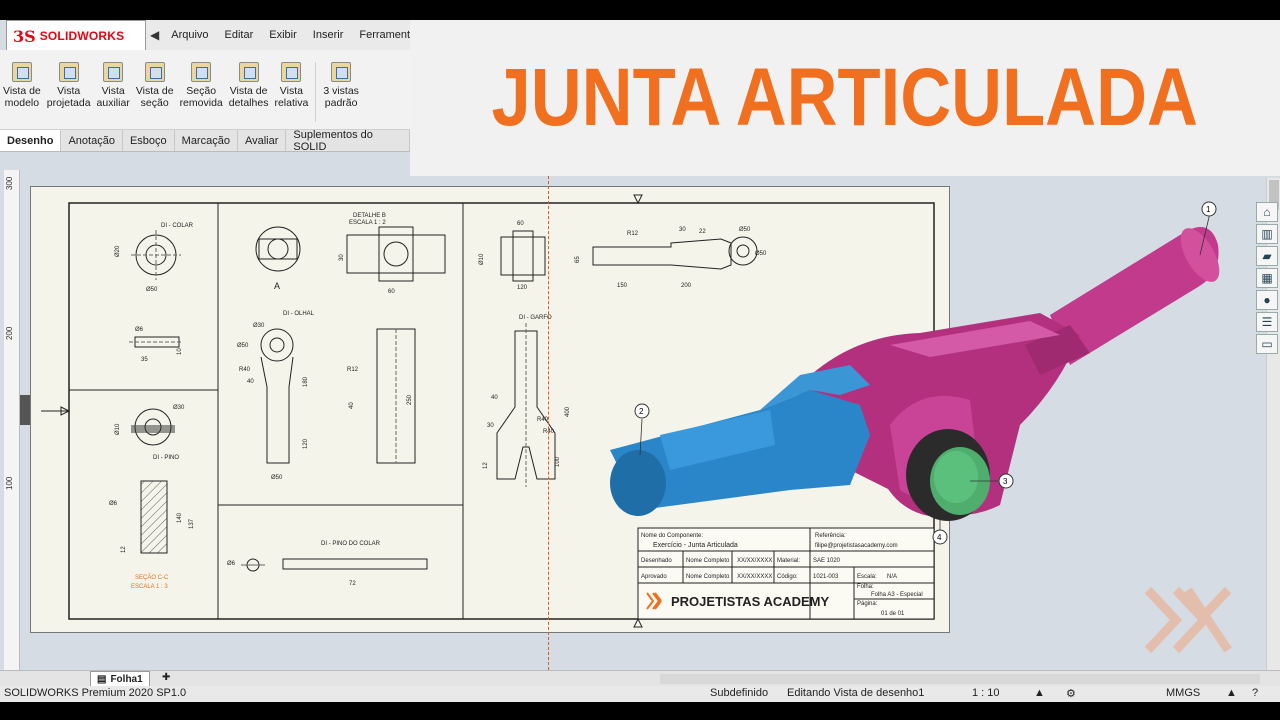  What do you see at coordinates (149, 140) in the screenshot?
I see `tab-esboco: Esboço` at bounding box center [149, 140].